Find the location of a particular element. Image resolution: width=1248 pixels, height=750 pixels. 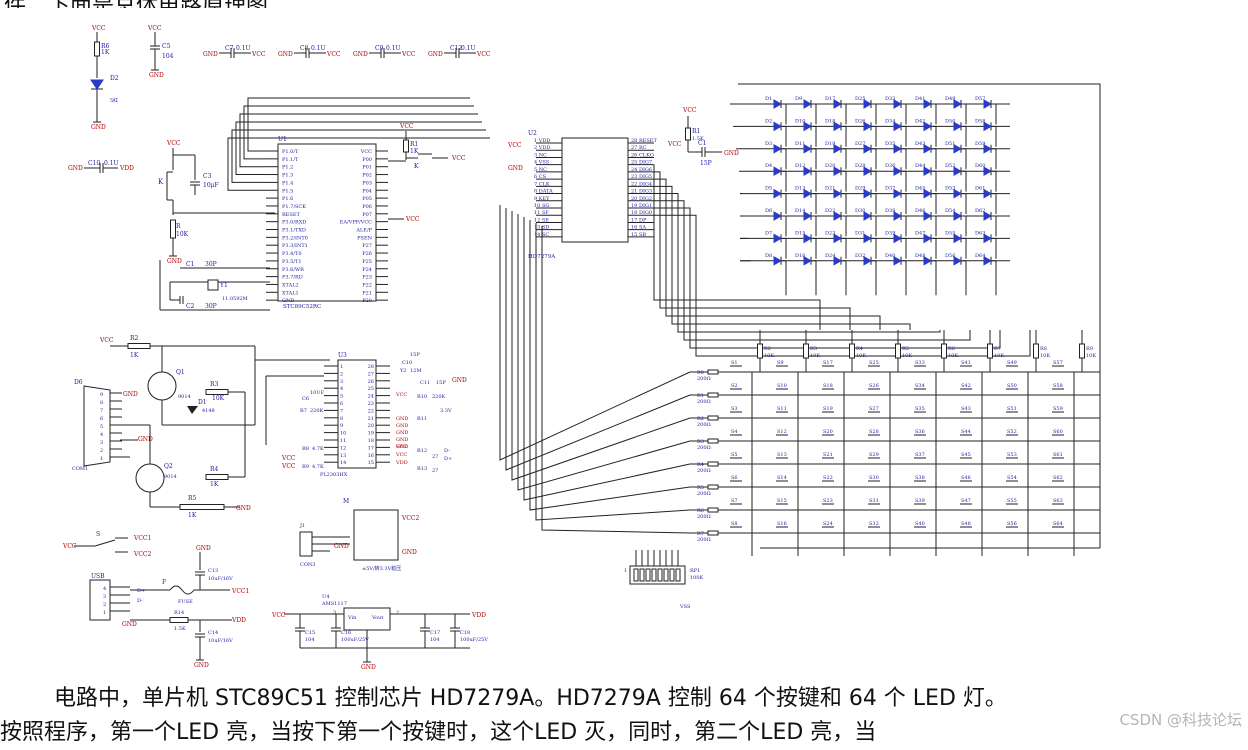

r9-ref: R9 is located at coordinates (305, 467).